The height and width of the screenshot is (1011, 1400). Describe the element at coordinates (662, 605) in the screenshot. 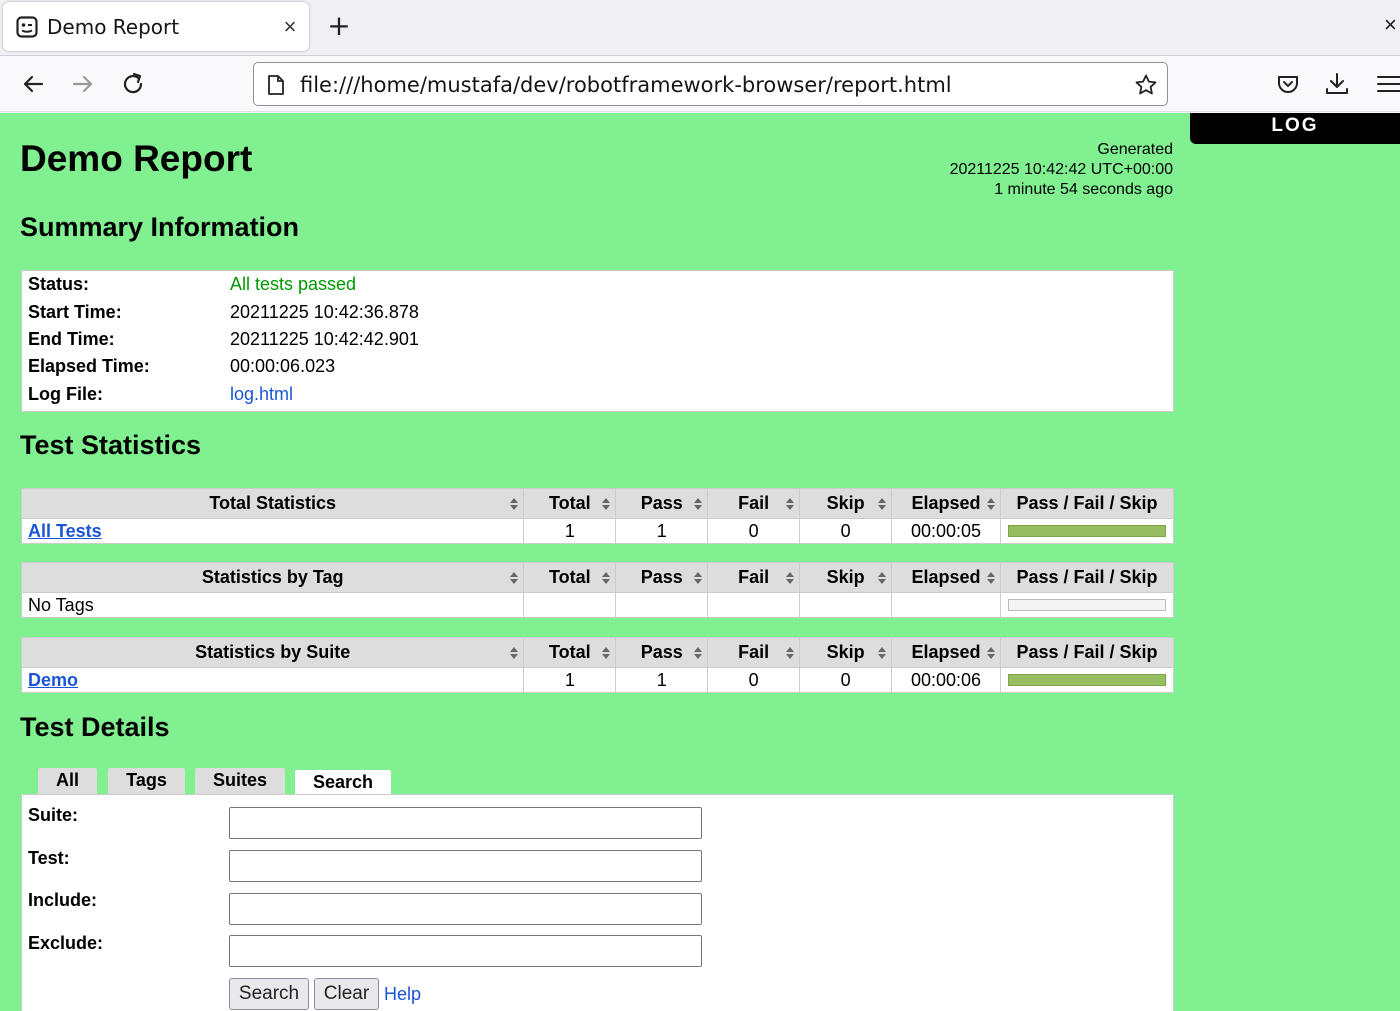

I see `stat-pass` at that location.